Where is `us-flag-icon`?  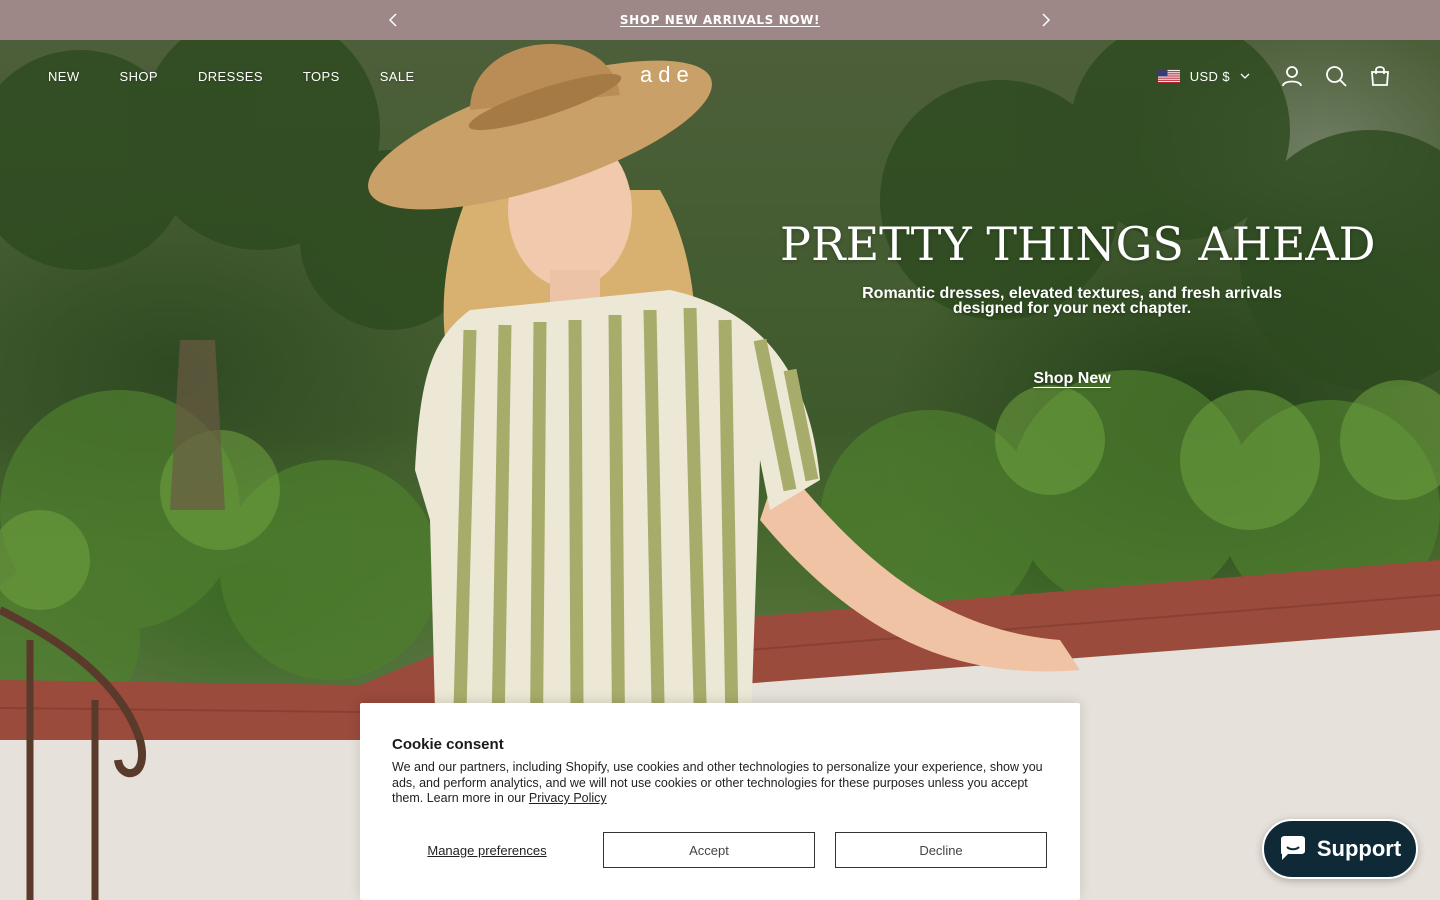 us-flag-icon is located at coordinates (1168, 76).